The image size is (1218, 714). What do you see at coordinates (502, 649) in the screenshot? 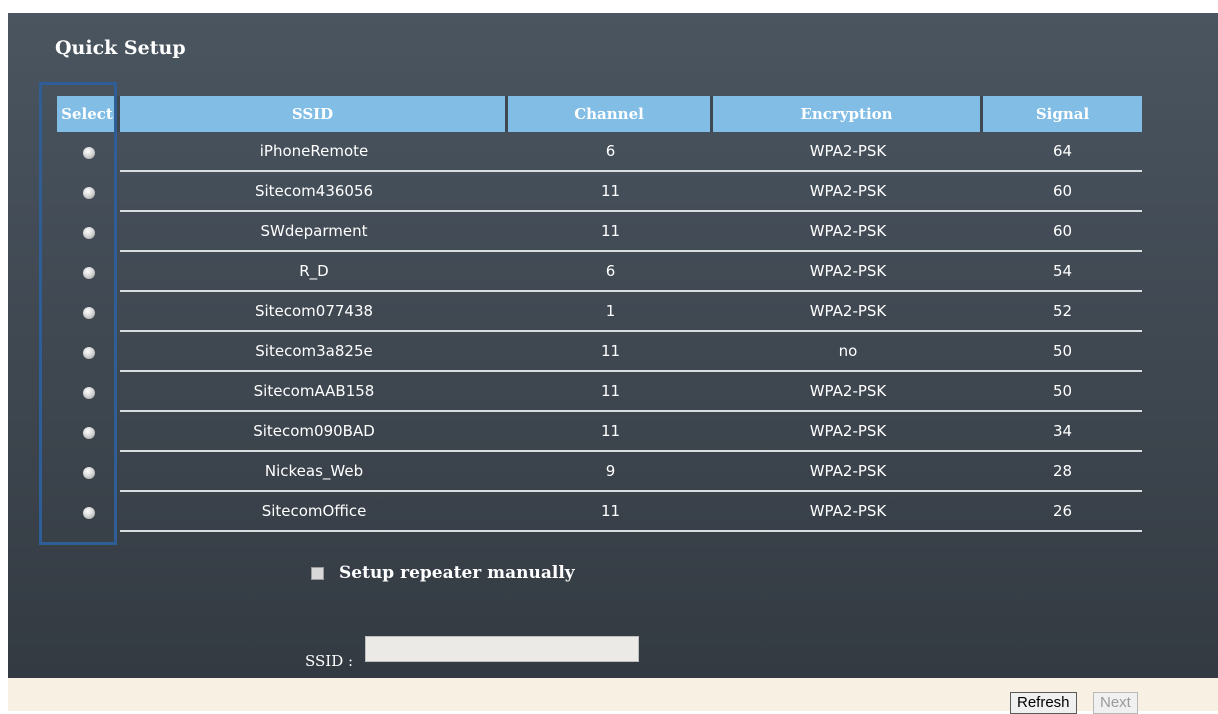
I see `ssid-input` at bounding box center [502, 649].